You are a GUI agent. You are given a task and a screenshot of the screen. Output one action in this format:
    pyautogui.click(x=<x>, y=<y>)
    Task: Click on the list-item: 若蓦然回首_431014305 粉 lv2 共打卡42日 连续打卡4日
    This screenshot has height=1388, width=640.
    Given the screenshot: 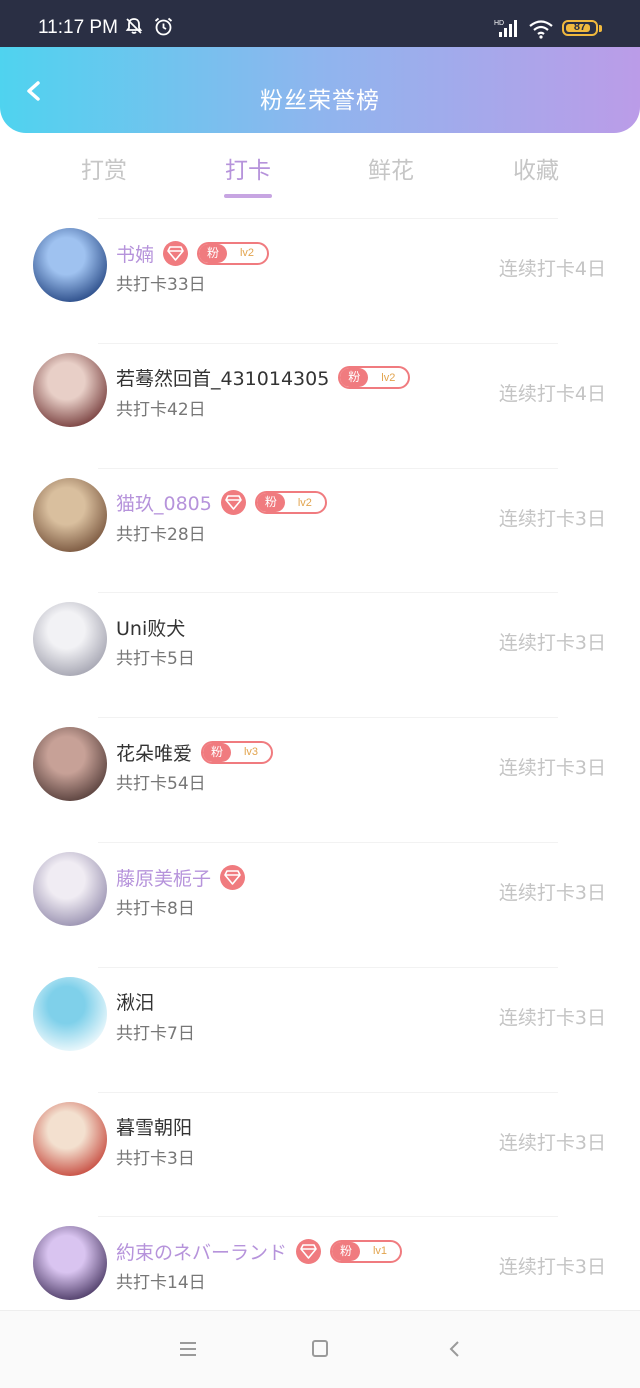 What is the action you would take?
    pyautogui.click(x=320, y=405)
    